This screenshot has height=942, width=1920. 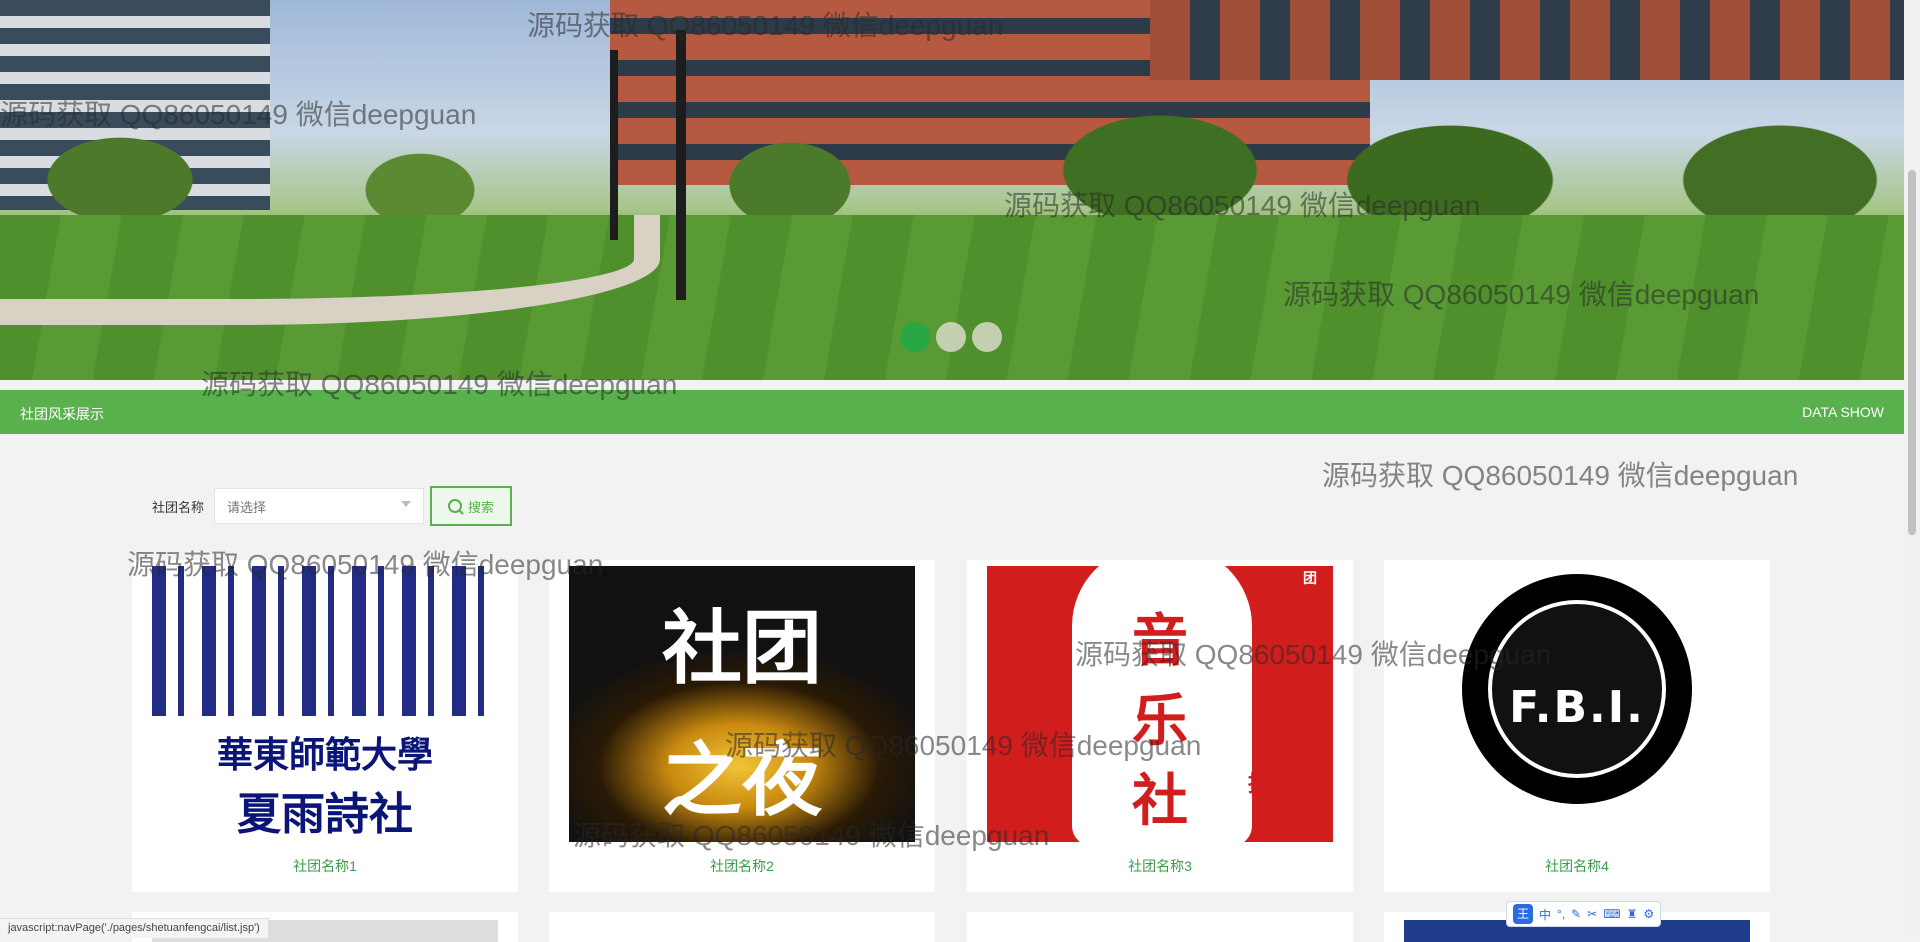 I want to click on chevron-down-icon, so click(x=406, y=504).